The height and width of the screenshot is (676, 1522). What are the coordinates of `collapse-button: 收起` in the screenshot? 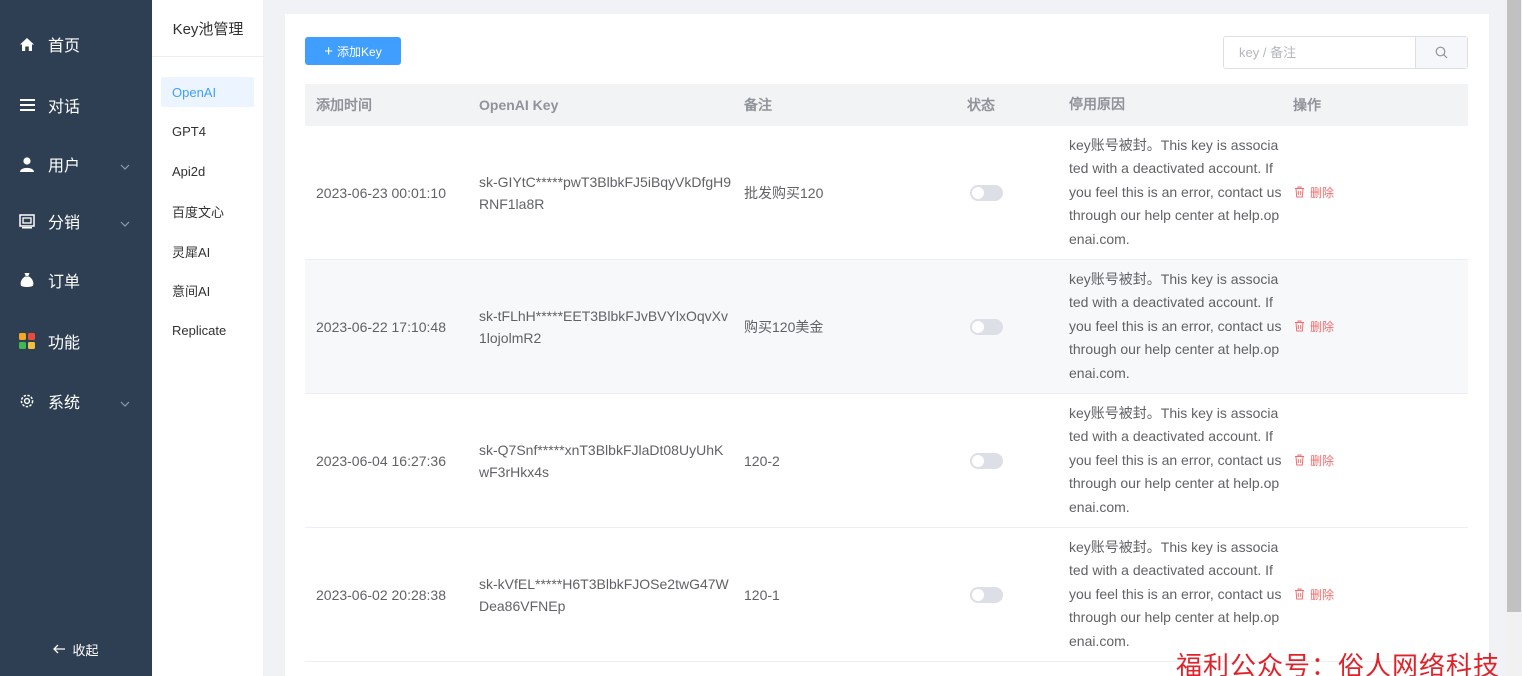 It's located at (76, 649).